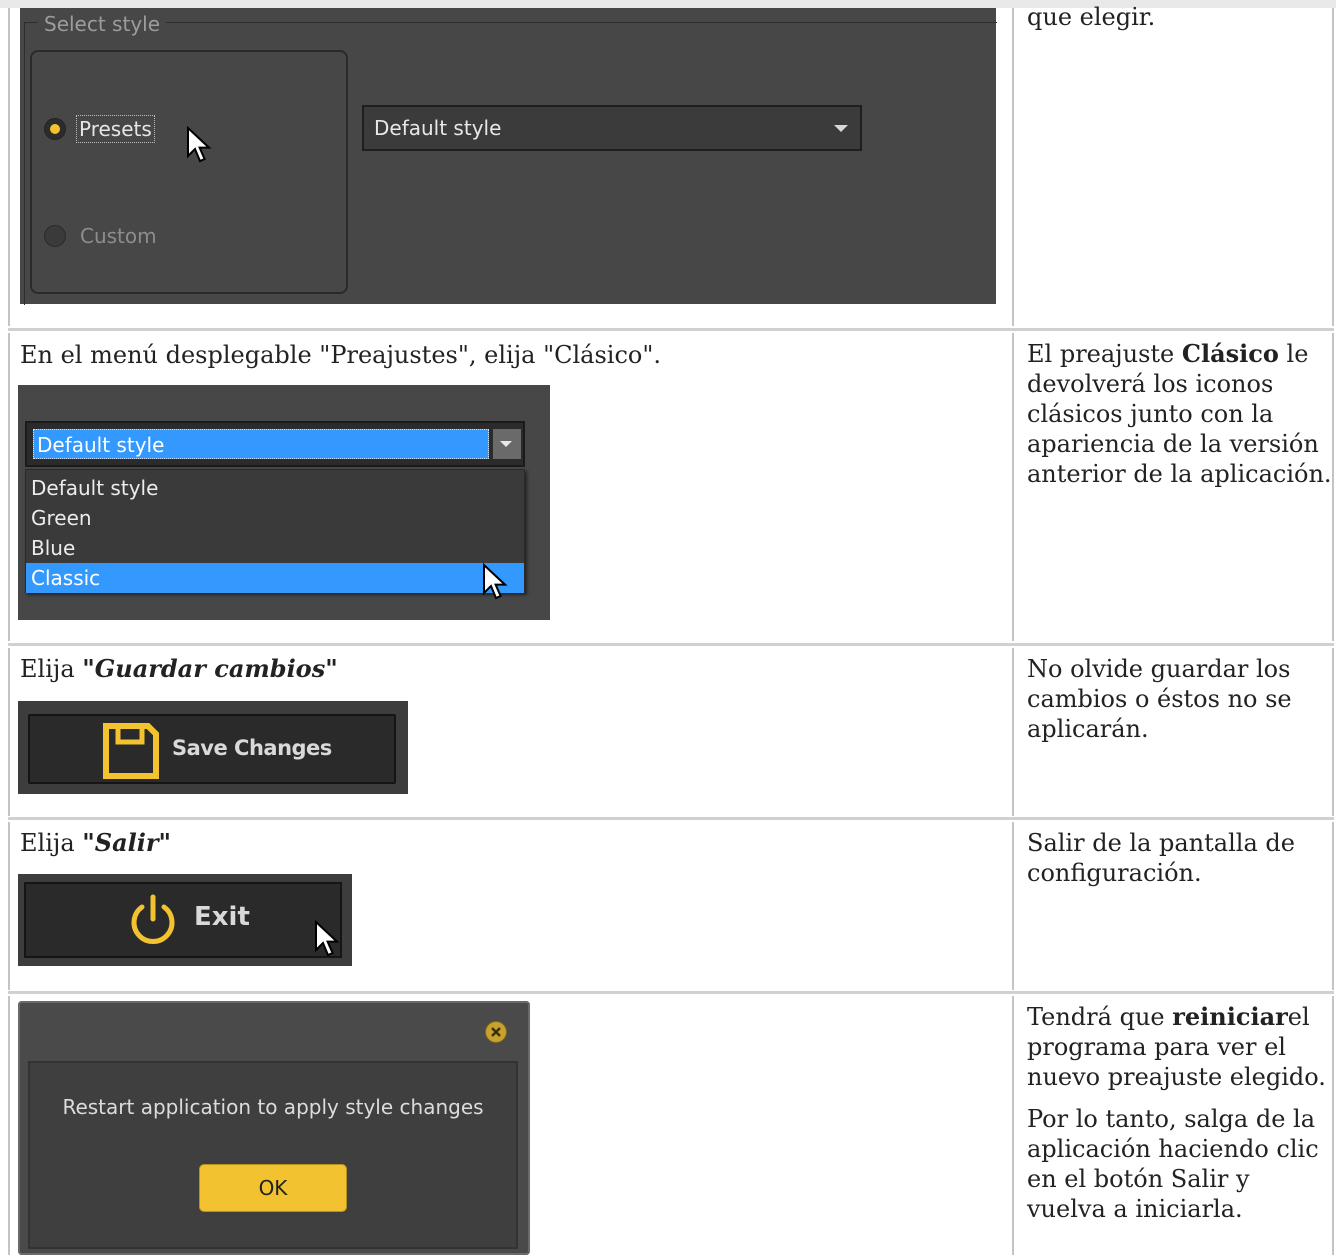 The width and height of the screenshot is (1336, 1255). What do you see at coordinates (1230, 1016) in the screenshot?
I see `note-text-bold: reiniciar` at bounding box center [1230, 1016].